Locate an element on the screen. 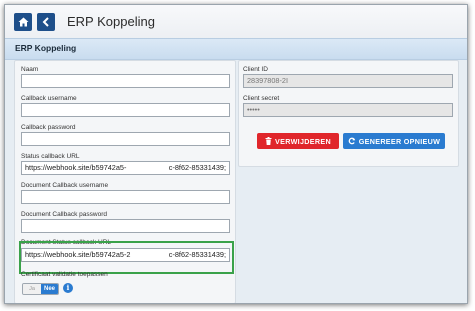 The height and width of the screenshot is (311, 475). client-secret-input: ••••• is located at coordinates (348, 110).